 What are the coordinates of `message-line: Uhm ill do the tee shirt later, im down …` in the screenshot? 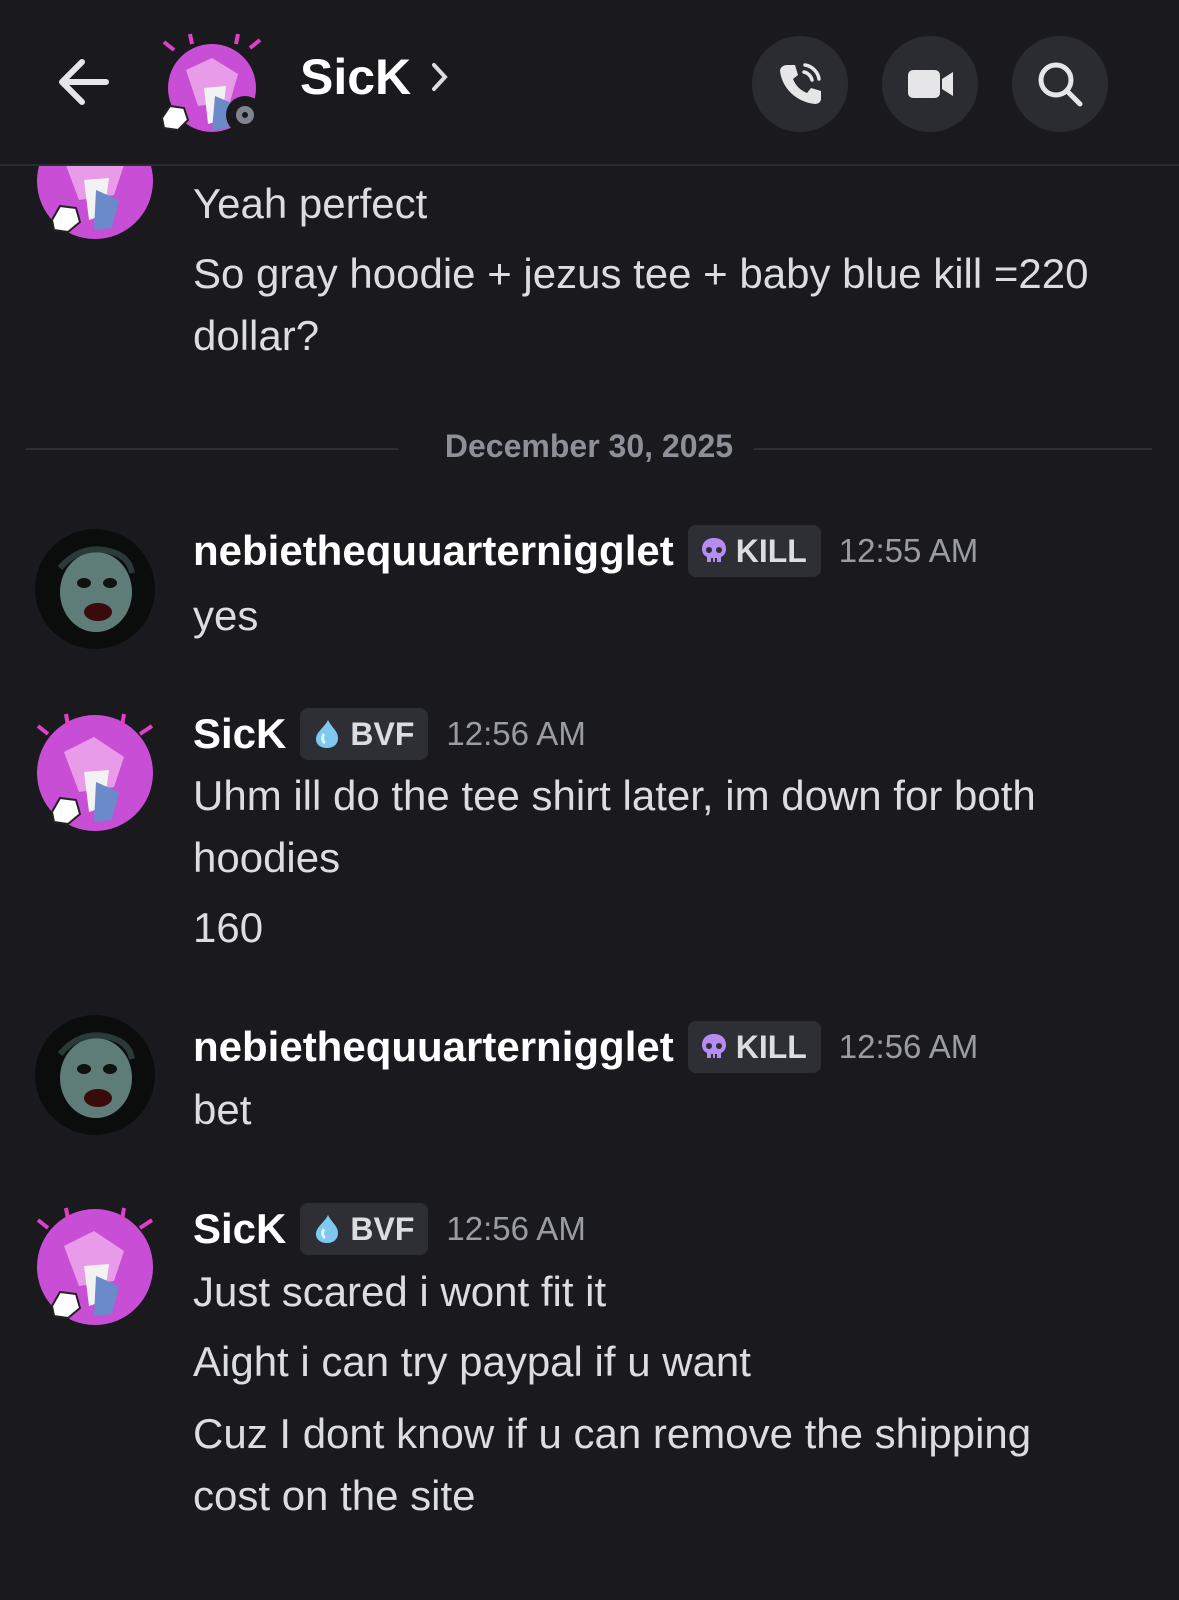 It's located at (614, 795).